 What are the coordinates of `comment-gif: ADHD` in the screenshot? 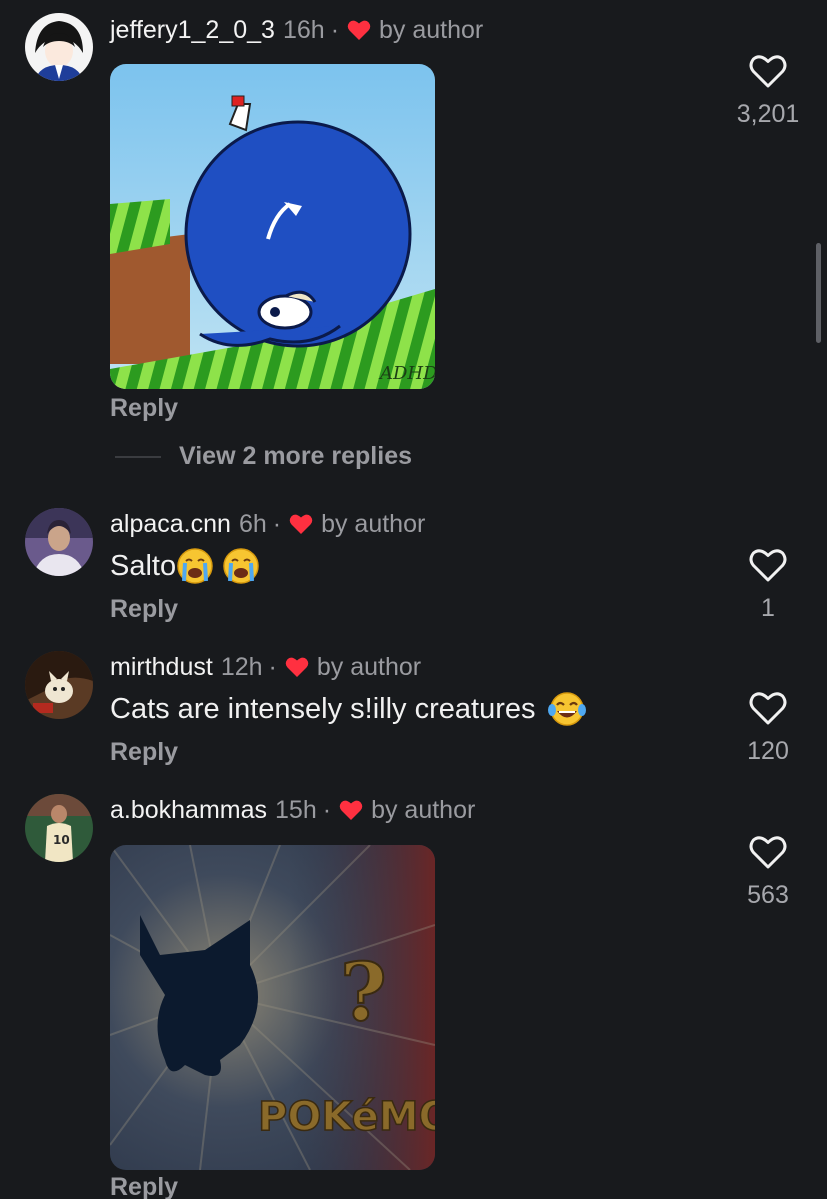 It's located at (272, 226).